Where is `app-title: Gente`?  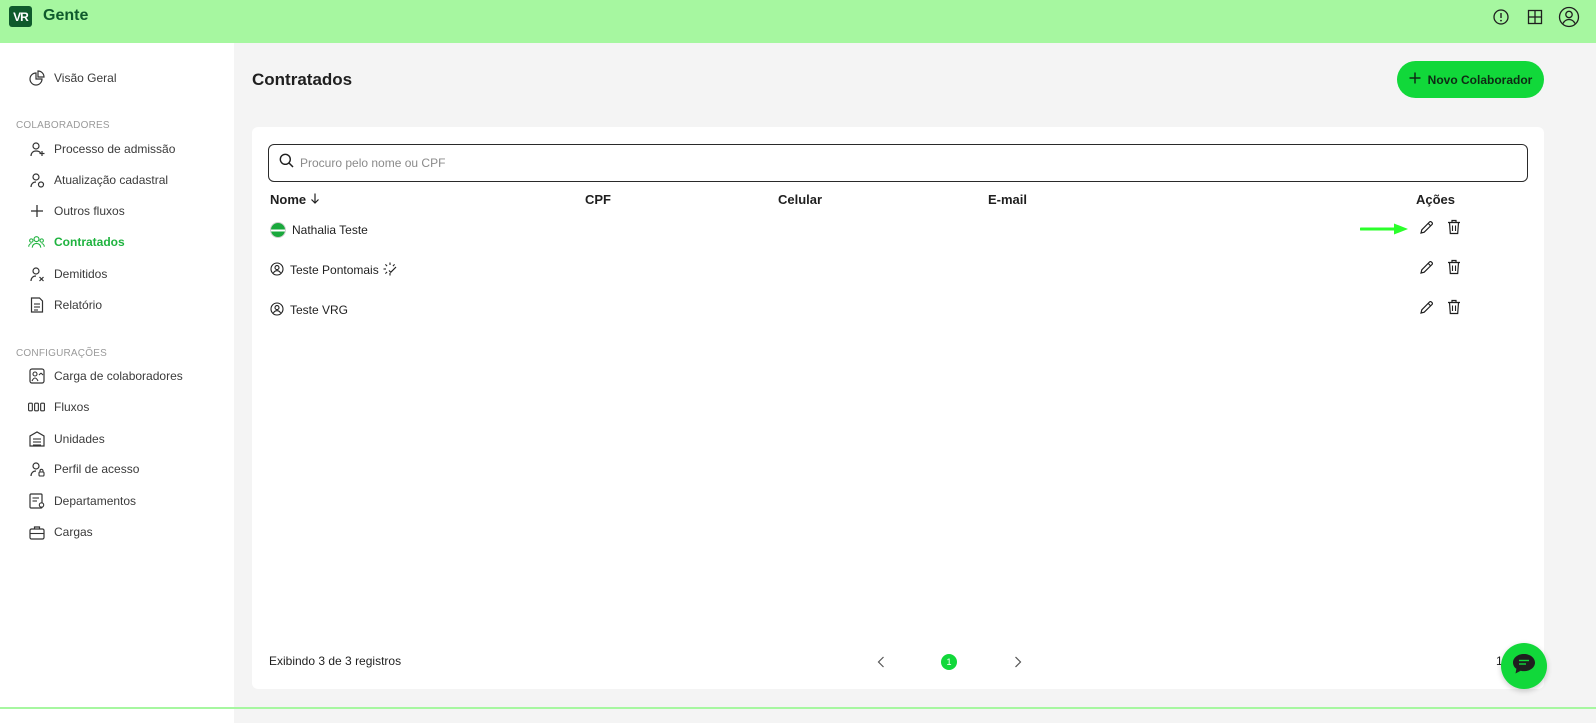
app-title: Gente is located at coordinates (66, 15).